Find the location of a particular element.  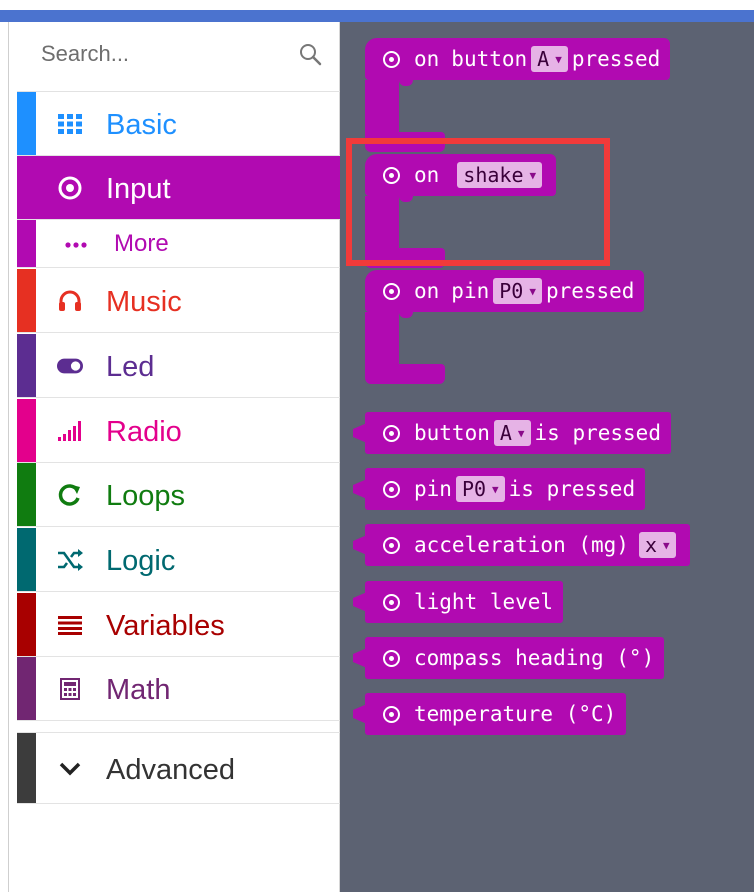

block-compass-heading: compass heading (°) is located at coordinates (509, 658).